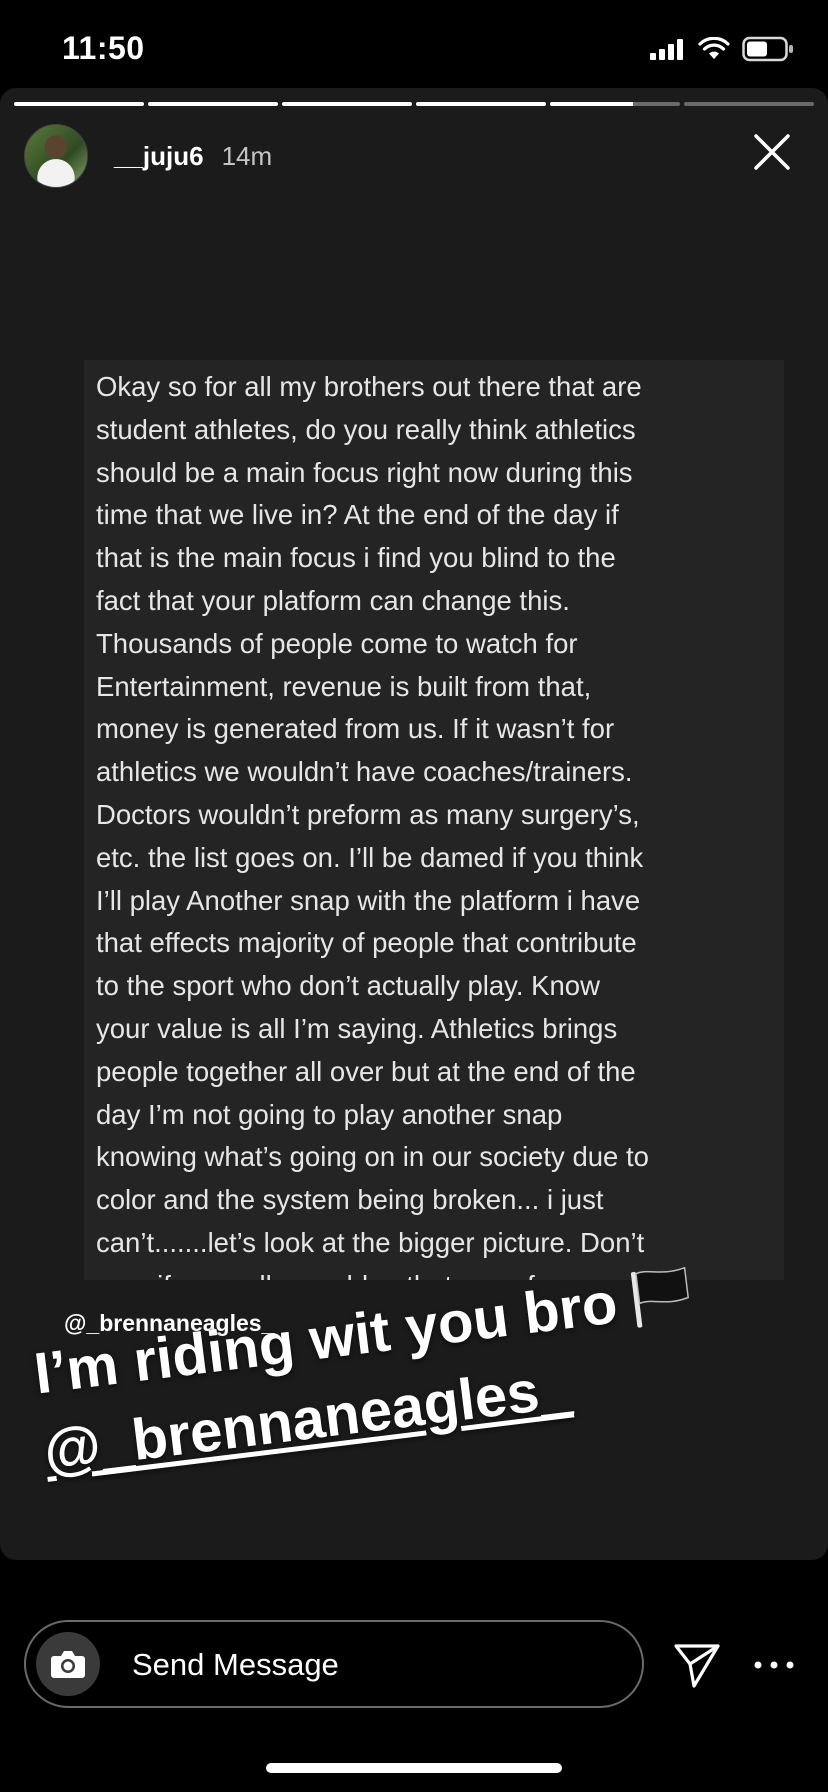 The width and height of the screenshot is (828, 1792). Describe the element at coordinates (414, 1768) in the screenshot. I see `home-indicator` at that location.